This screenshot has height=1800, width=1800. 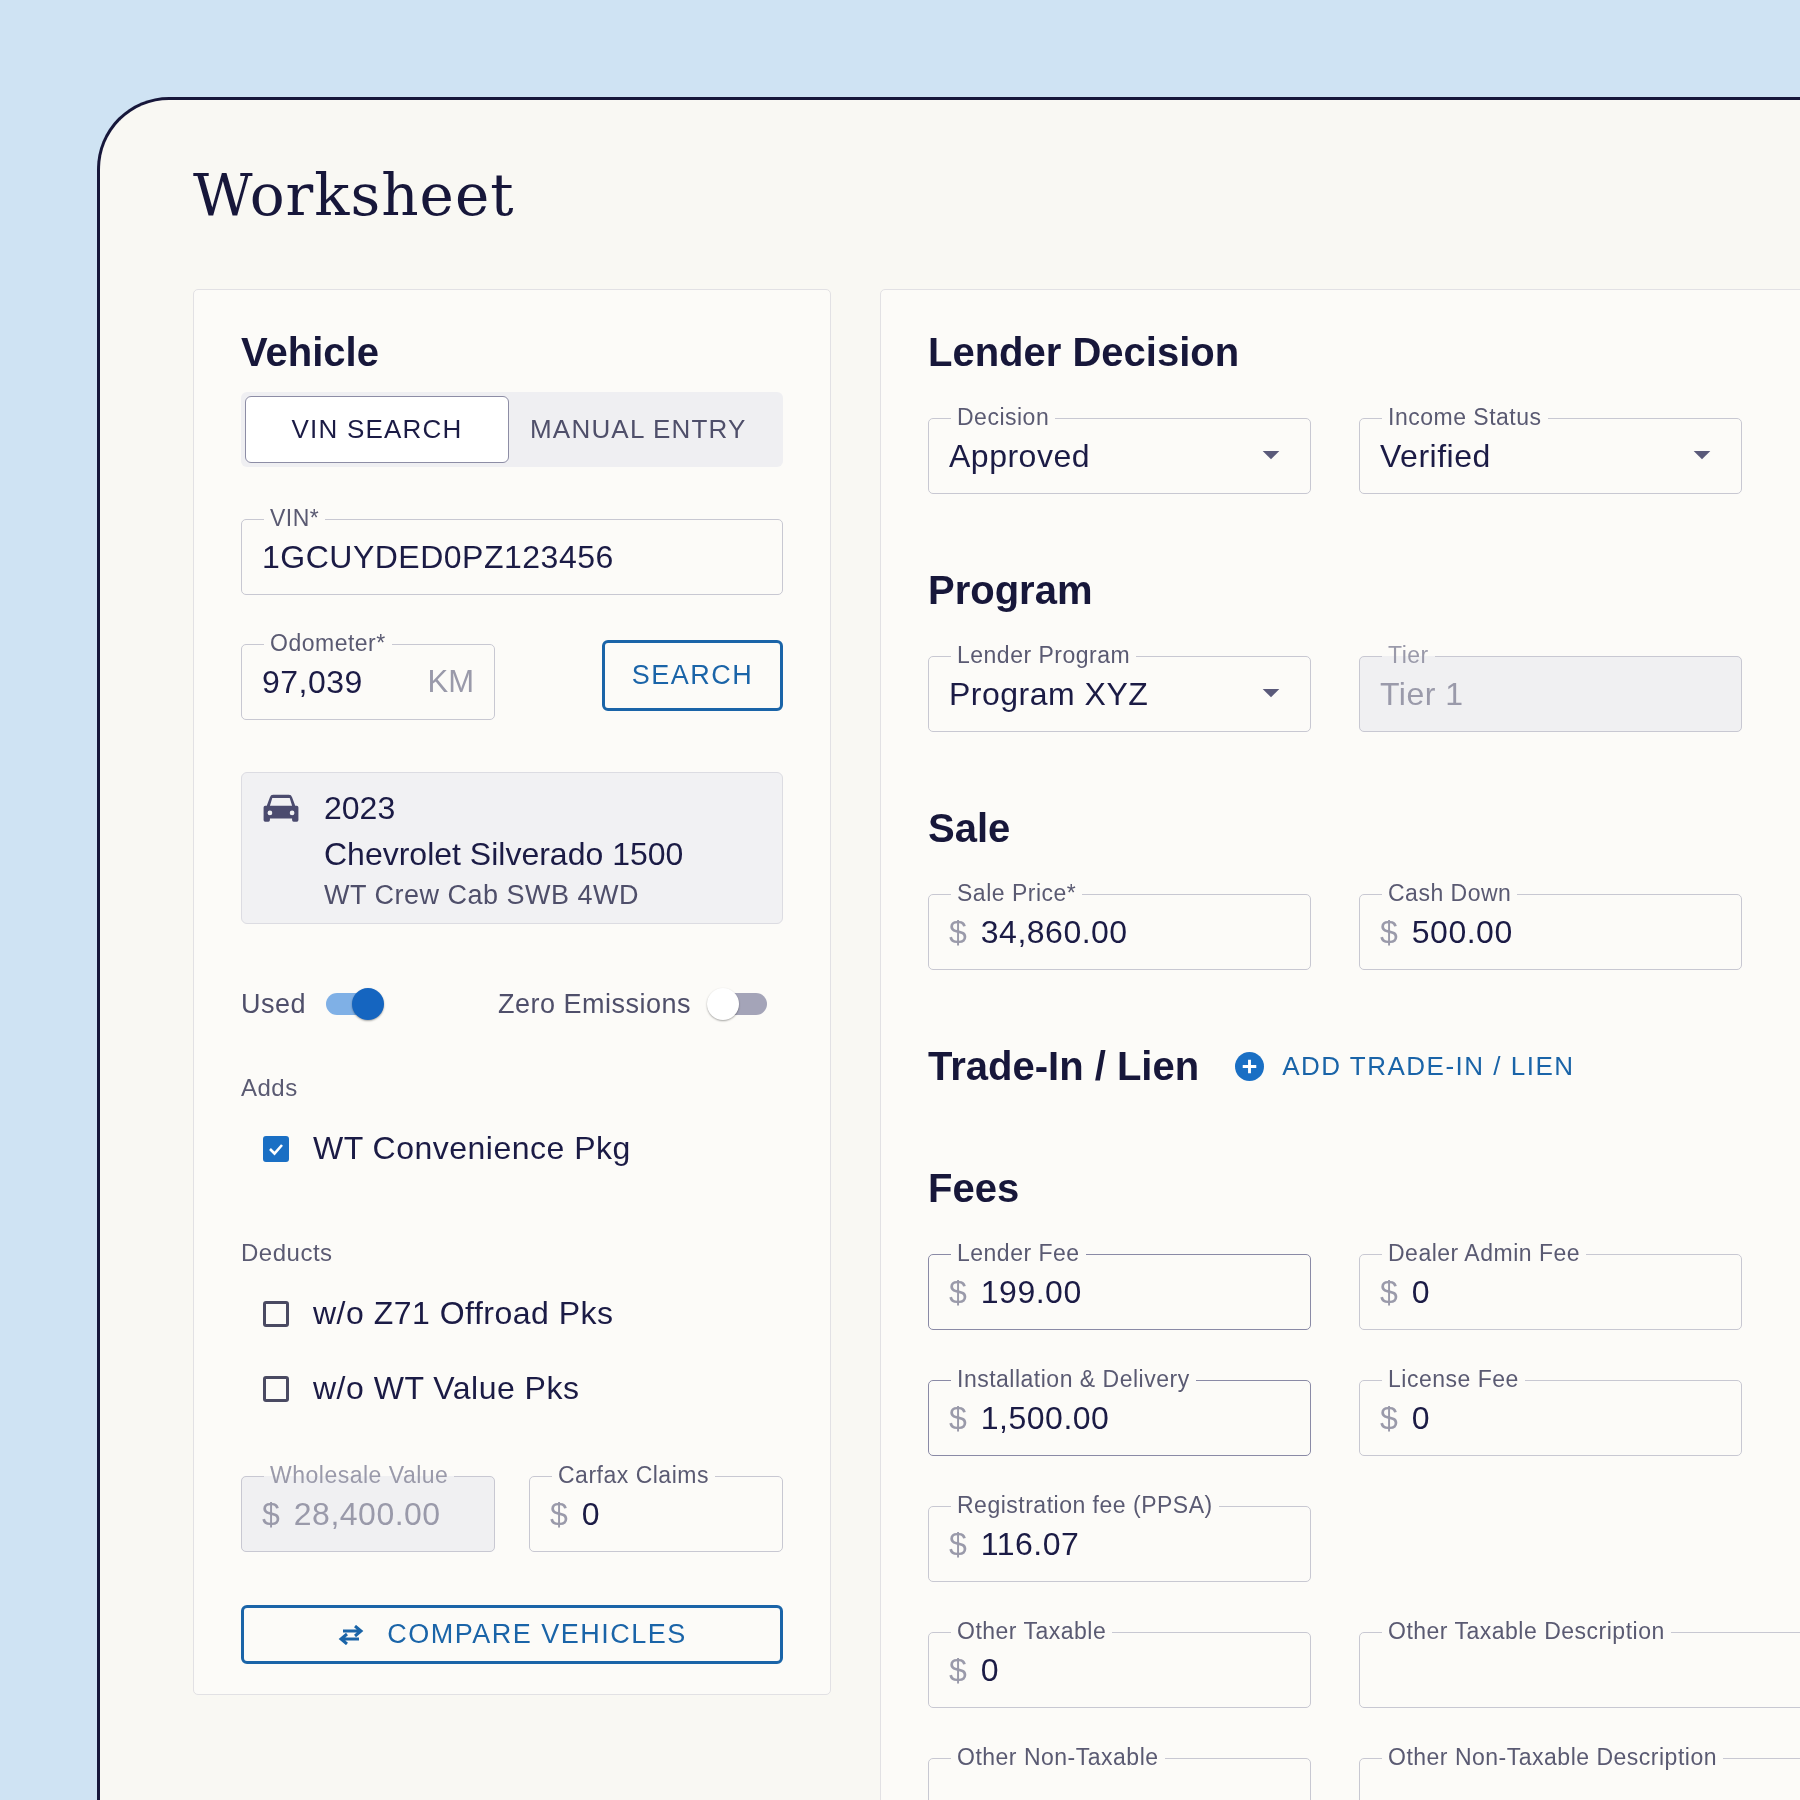 What do you see at coordinates (1119, 1537) in the screenshot?
I see `text-field: Registration fee (PPSA) $ 116.07` at bounding box center [1119, 1537].